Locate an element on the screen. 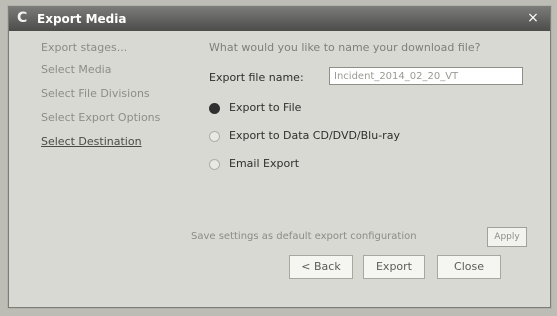 The image size is (557, 316). stage-select-media: Select Media is located at coordinates (76, 69).